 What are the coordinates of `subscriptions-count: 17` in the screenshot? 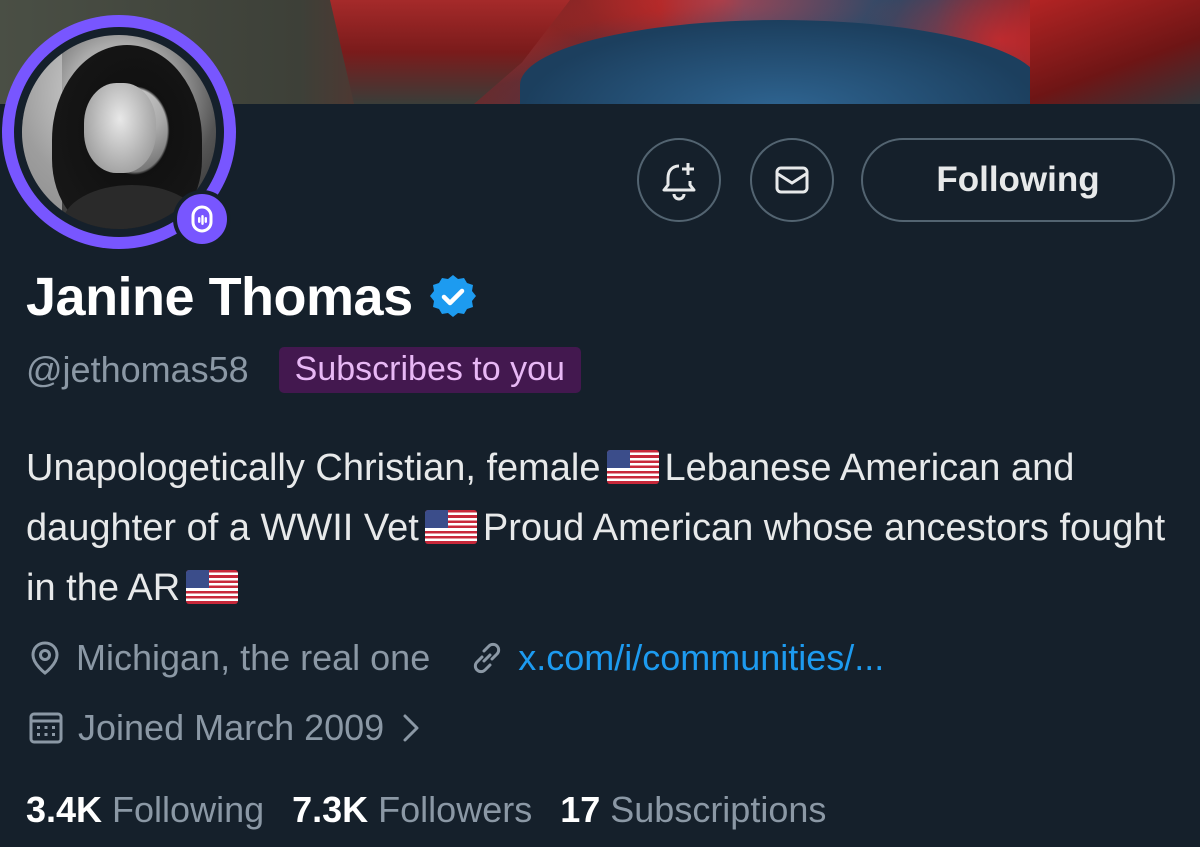 It's located at (580, 809).